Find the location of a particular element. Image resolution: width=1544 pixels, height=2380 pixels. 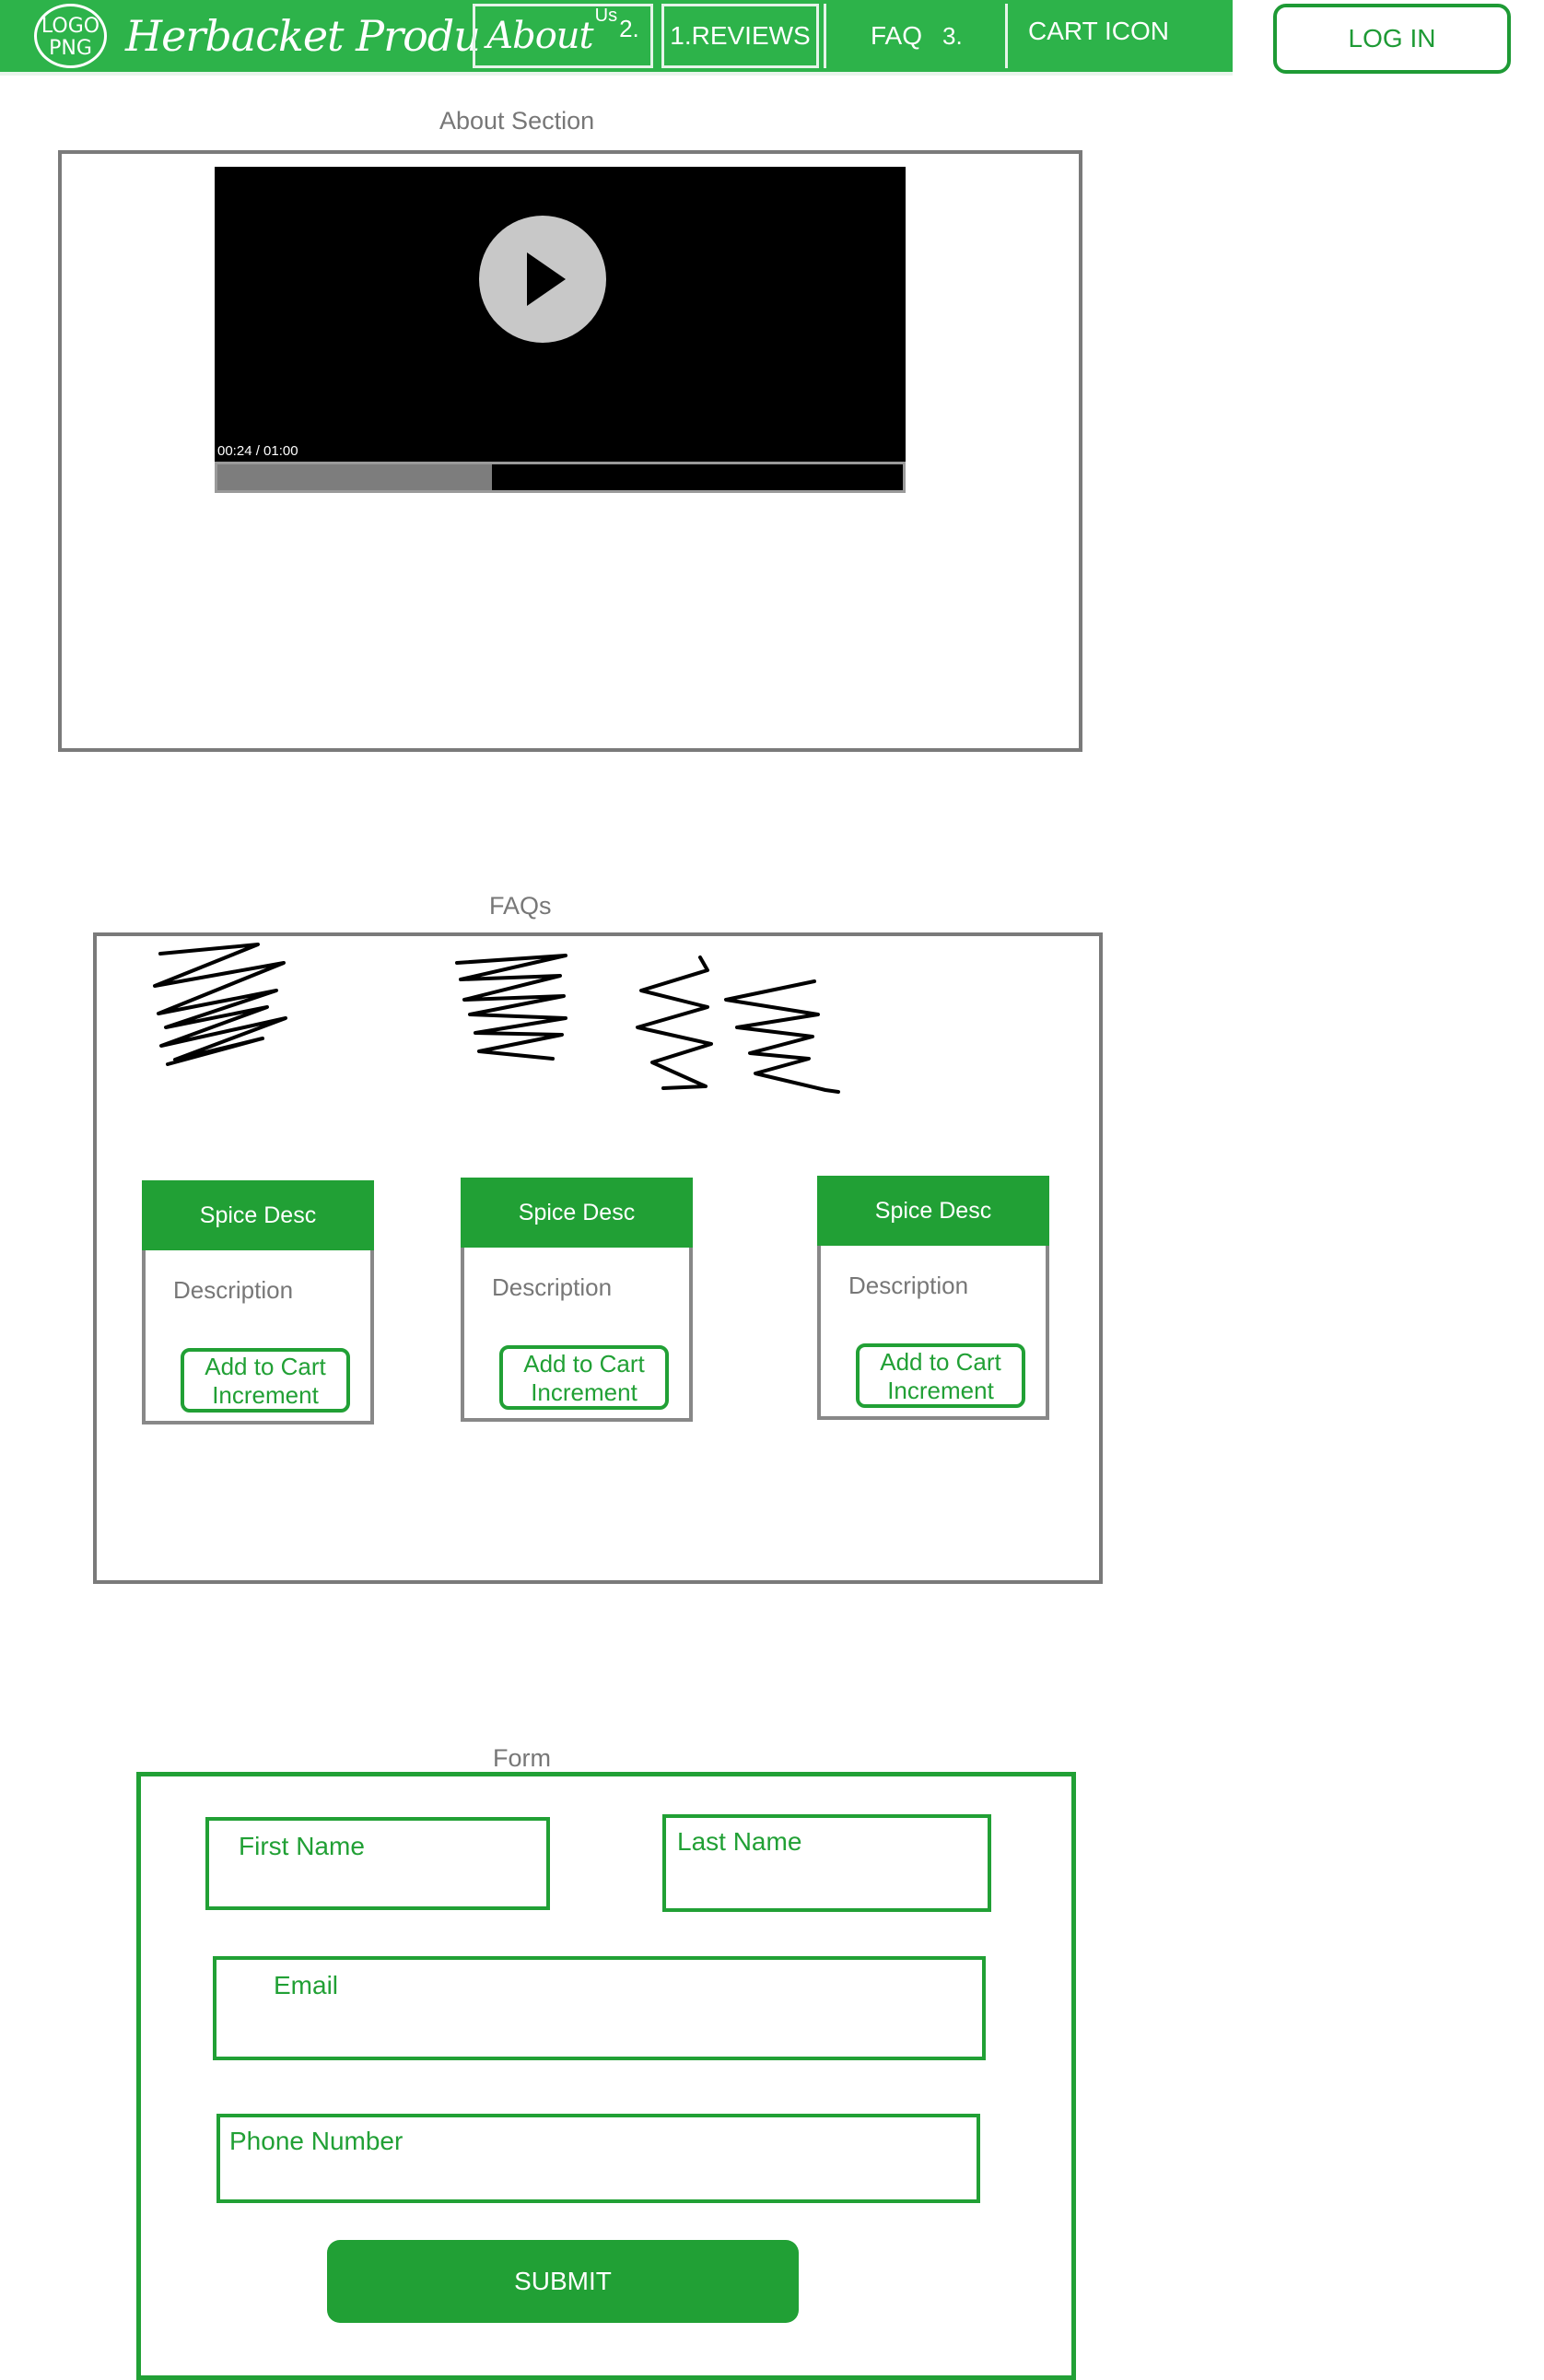

last-name-label: Last Name is located at coordinates (739, 1841).